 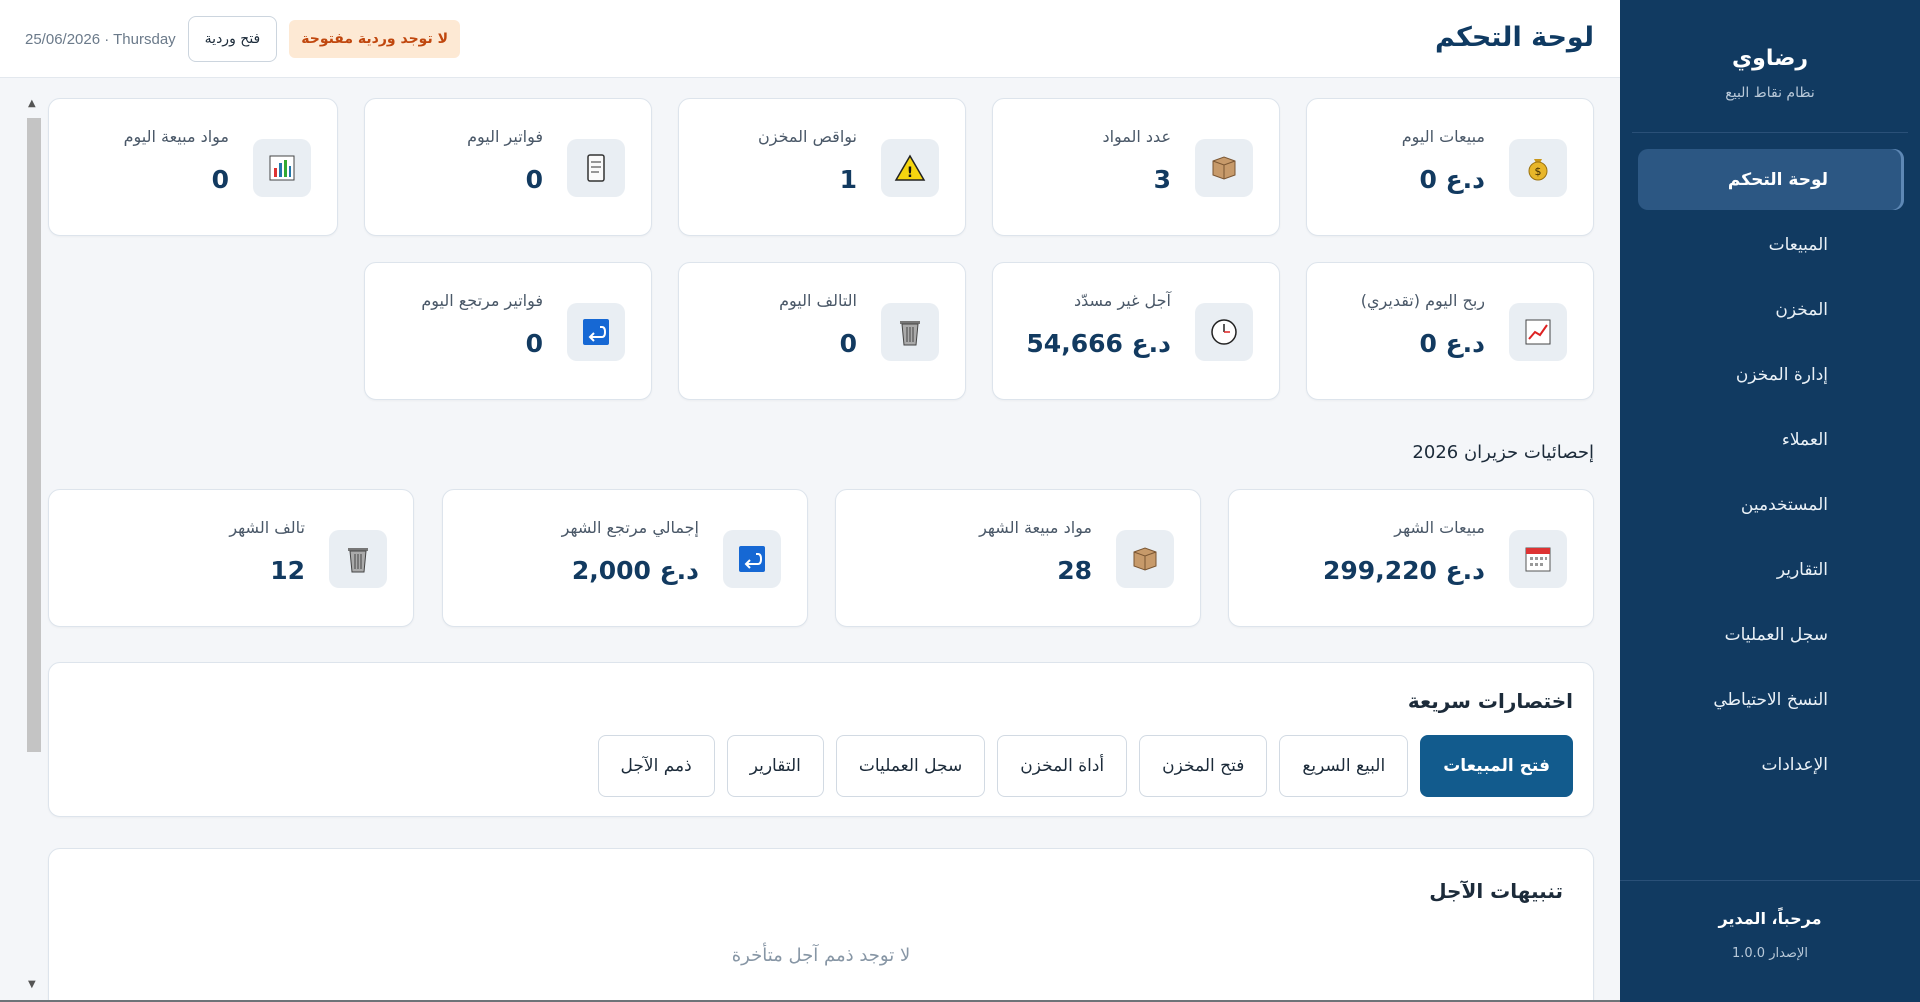 I want to click on bar-chart-icon, so click(x=282, y=168).